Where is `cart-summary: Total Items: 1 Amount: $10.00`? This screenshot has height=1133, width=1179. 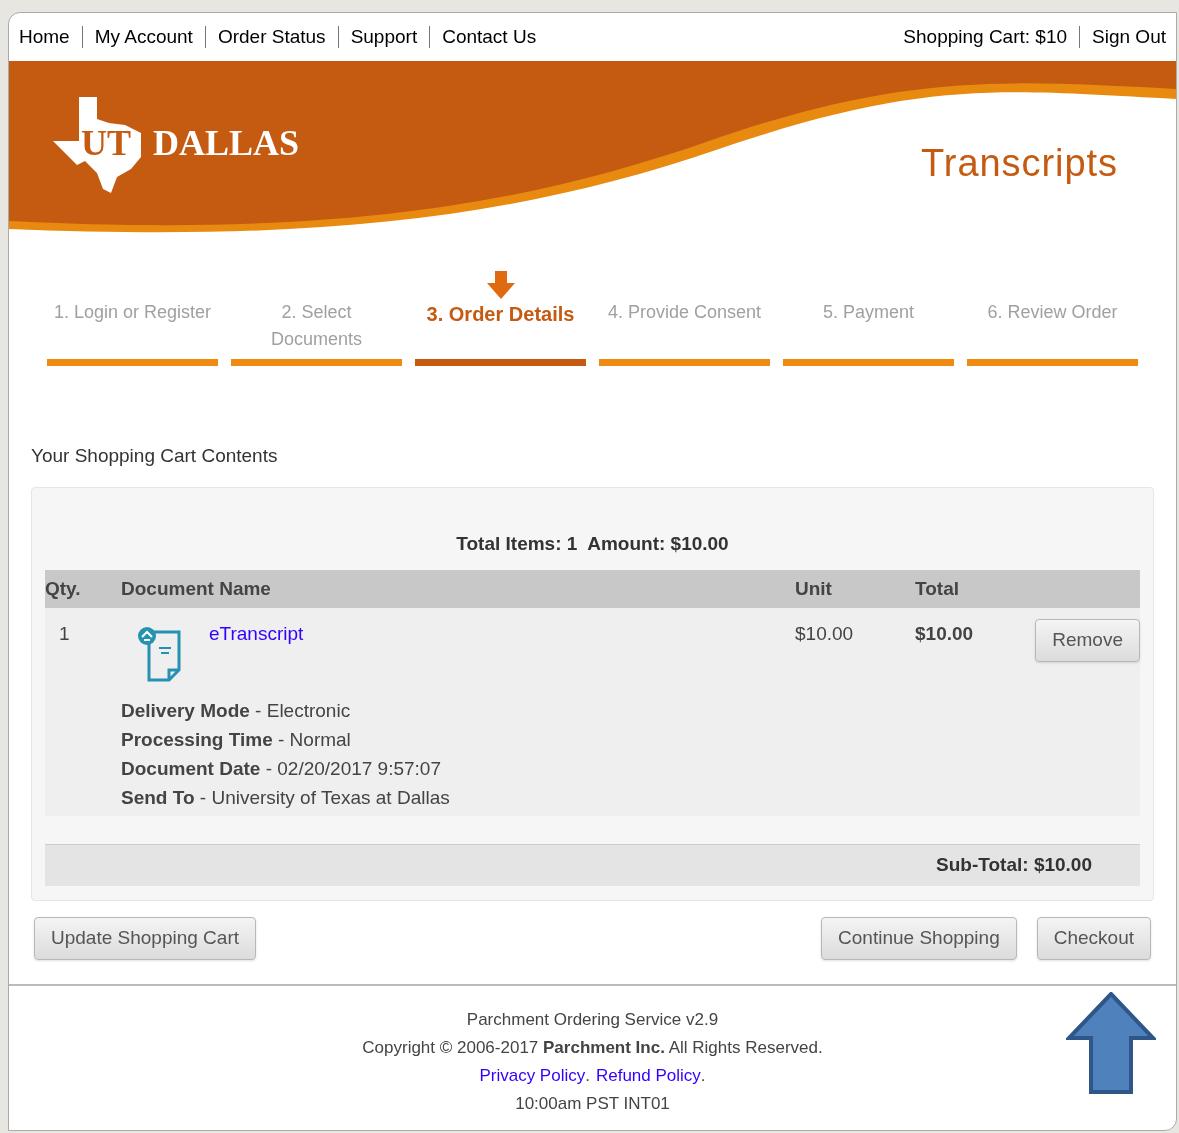 cart-summary: Total Items: 1 Amount: $10.00 is located at coordinates (592, 543).